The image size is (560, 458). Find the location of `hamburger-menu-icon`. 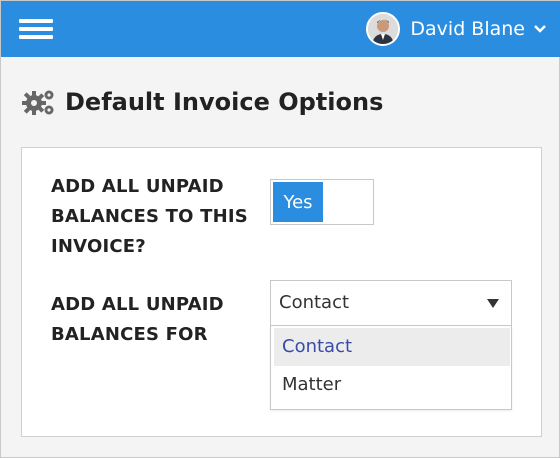

hamburger-menu-icon is located at coordinates (37, 30).